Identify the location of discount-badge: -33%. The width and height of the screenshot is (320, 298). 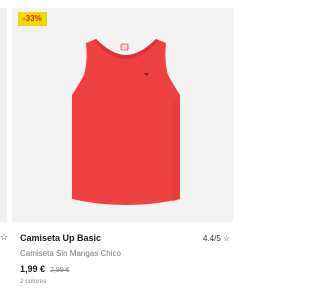
(32, 19).